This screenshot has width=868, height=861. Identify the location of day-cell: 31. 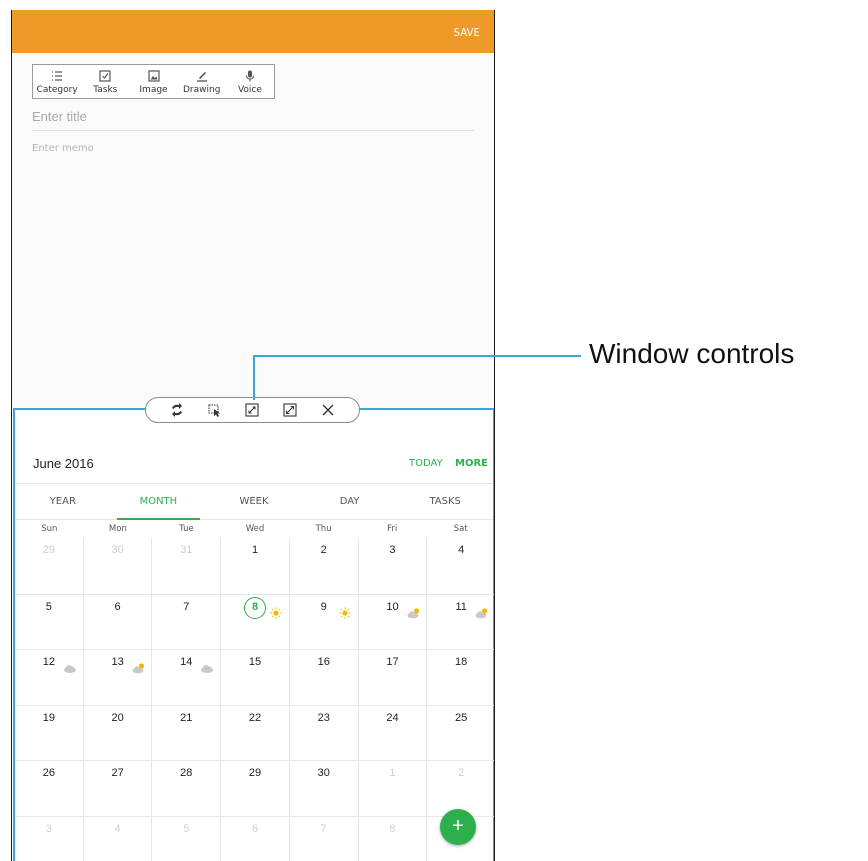
(185, 566).